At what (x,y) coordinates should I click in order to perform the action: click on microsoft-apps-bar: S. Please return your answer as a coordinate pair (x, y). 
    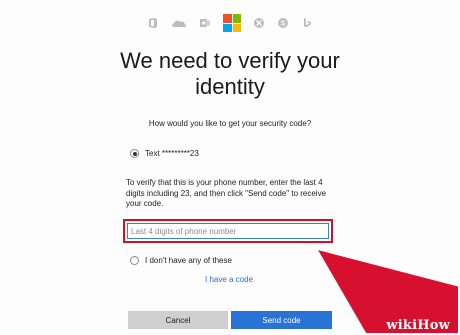
    Looking at the image, I should click on (230, 23).